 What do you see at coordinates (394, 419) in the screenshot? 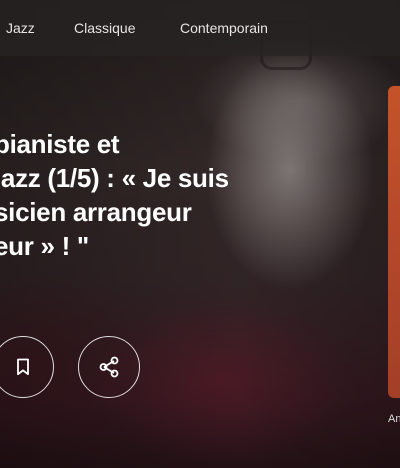
I see `next-card-label: An` at bounding box center [394, 419].